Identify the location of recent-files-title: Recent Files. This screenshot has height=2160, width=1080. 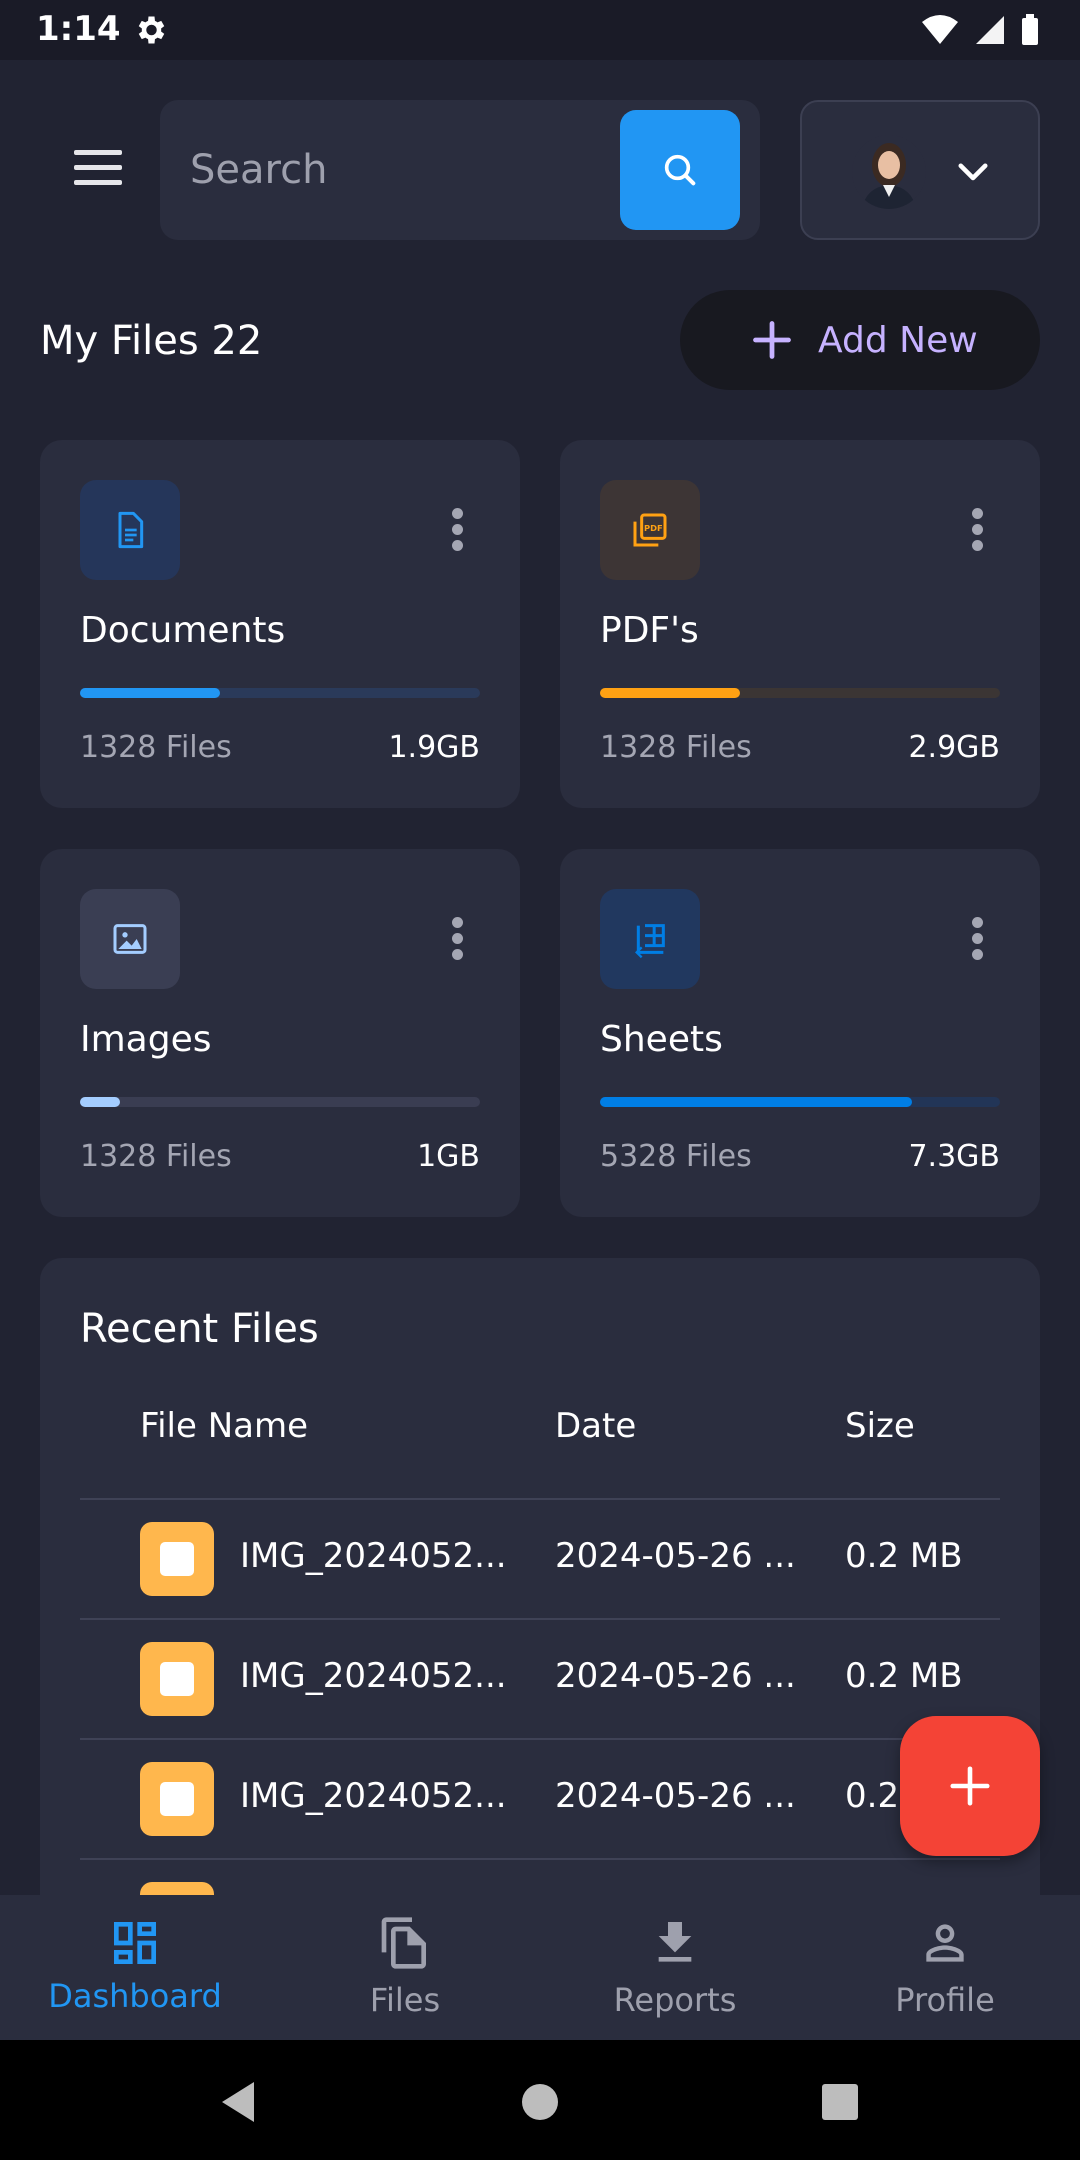
(199, 1329).